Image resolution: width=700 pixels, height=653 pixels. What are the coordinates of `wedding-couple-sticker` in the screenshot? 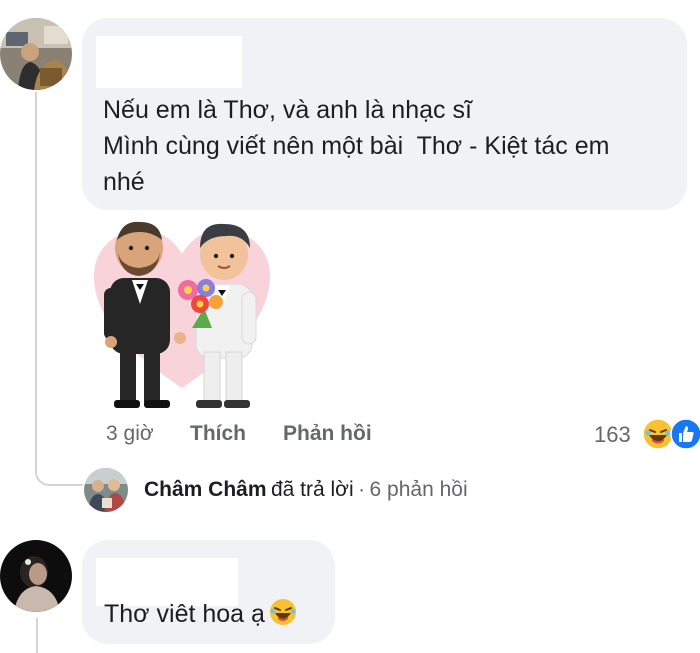 It's located at (182, 314).